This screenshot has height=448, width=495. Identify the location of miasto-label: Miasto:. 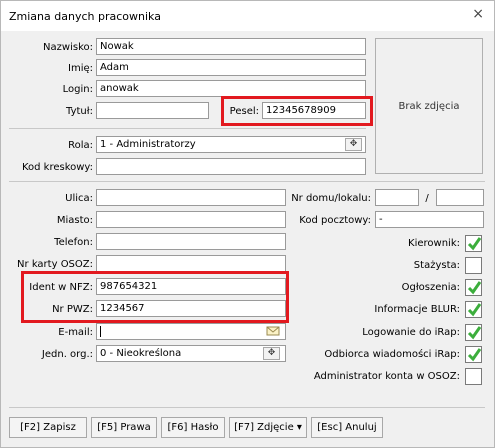
(74, 220).